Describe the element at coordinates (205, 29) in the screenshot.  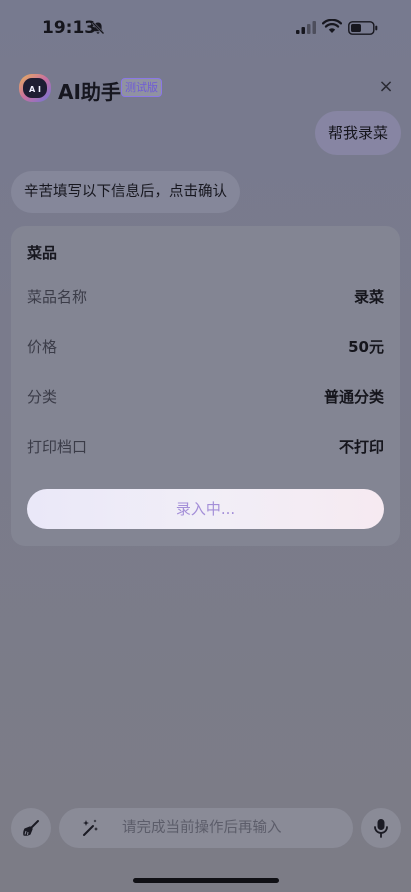
I see `status-bar: 19:13` at that location.